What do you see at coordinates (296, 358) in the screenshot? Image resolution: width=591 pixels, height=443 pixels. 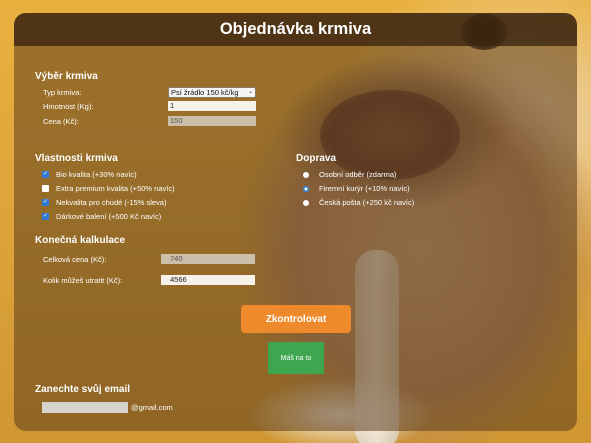 I see `result-message: Máš na to` at bounding box center [296, 358].